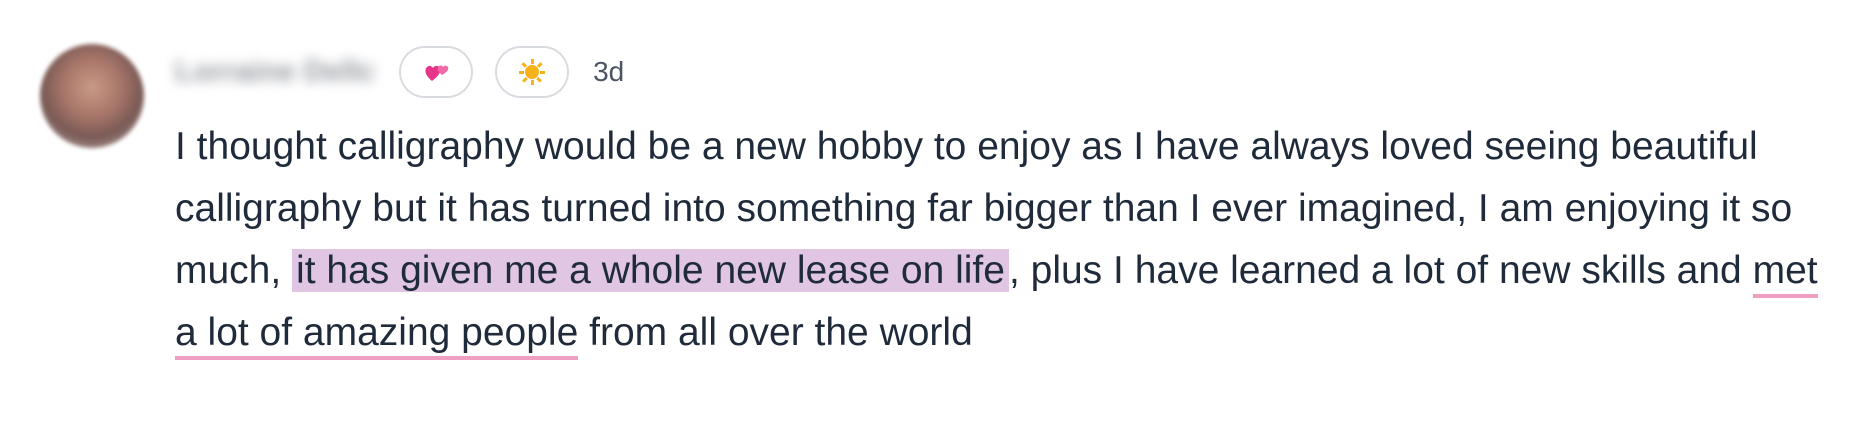  I want to click on comment-text-part3: from all over the world, so click(781, 332).